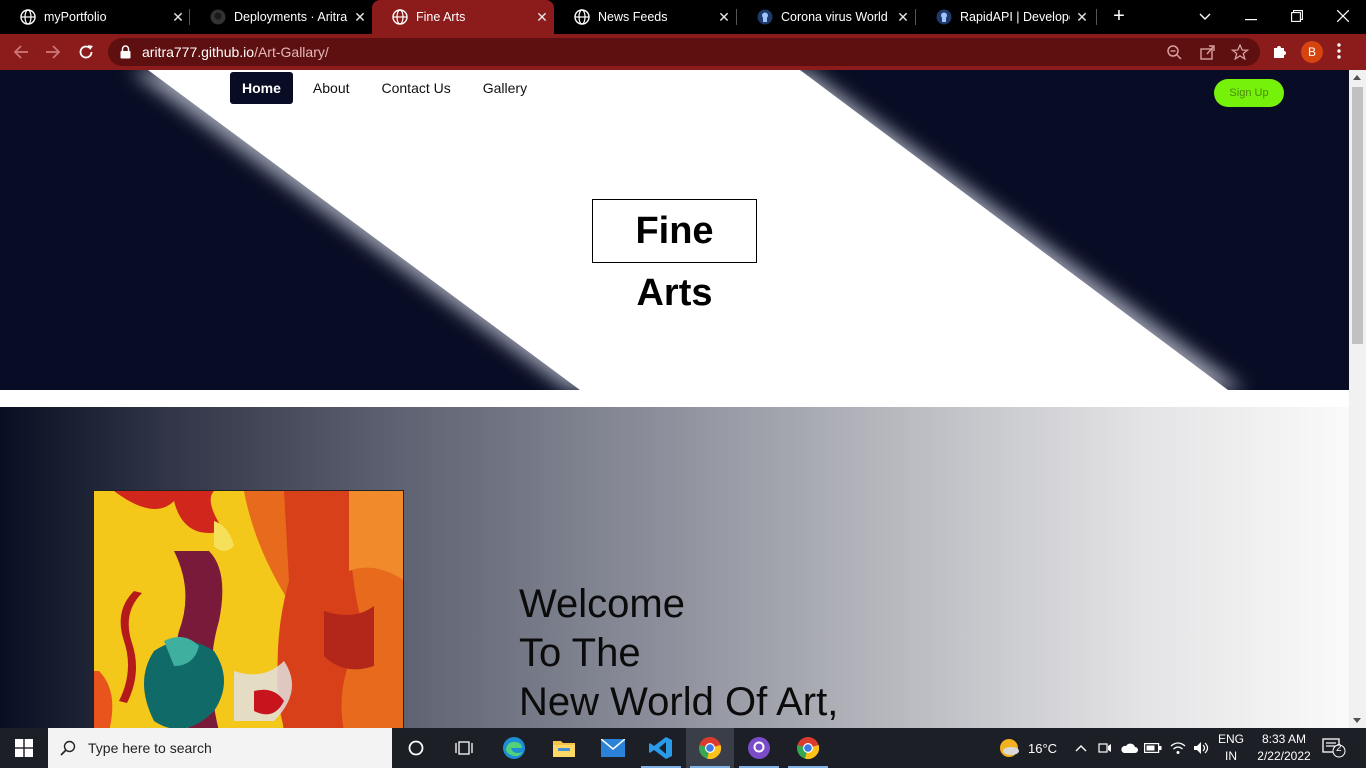 Image resolution: width=1366 pixels, height=768 pixels. What do you see at coordinates (1096, 17) in the screenshot?
I see `tab-divider` at bounding box center [1096, 17].